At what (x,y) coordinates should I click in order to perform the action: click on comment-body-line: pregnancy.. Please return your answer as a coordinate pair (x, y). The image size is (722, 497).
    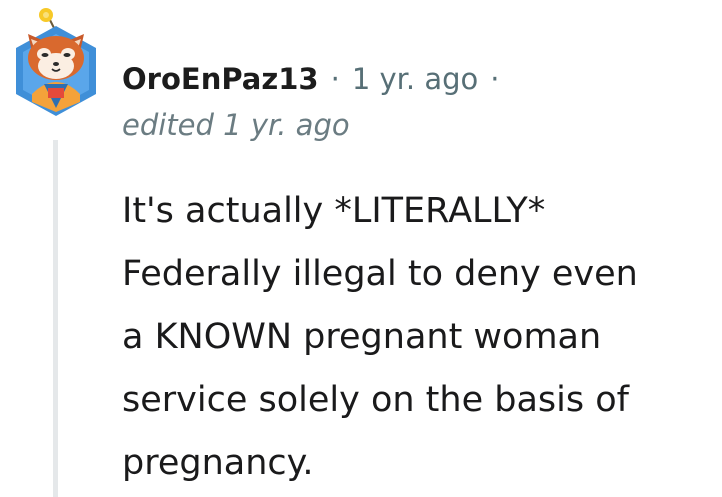
    Looking at the image, I should click on (218, 463).